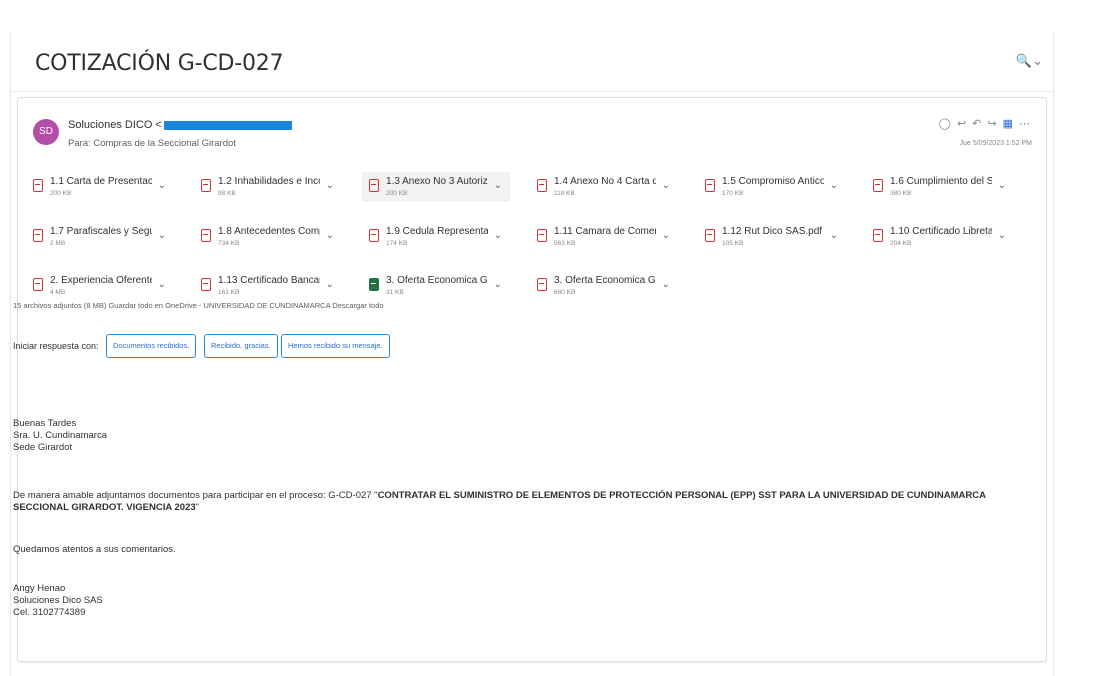 The height and width of the screenshot is (676, 1102). I want to click on attachment-15: 3. Oferta Economica GCD-02... 31 KB ⌄, so click(436, 286).